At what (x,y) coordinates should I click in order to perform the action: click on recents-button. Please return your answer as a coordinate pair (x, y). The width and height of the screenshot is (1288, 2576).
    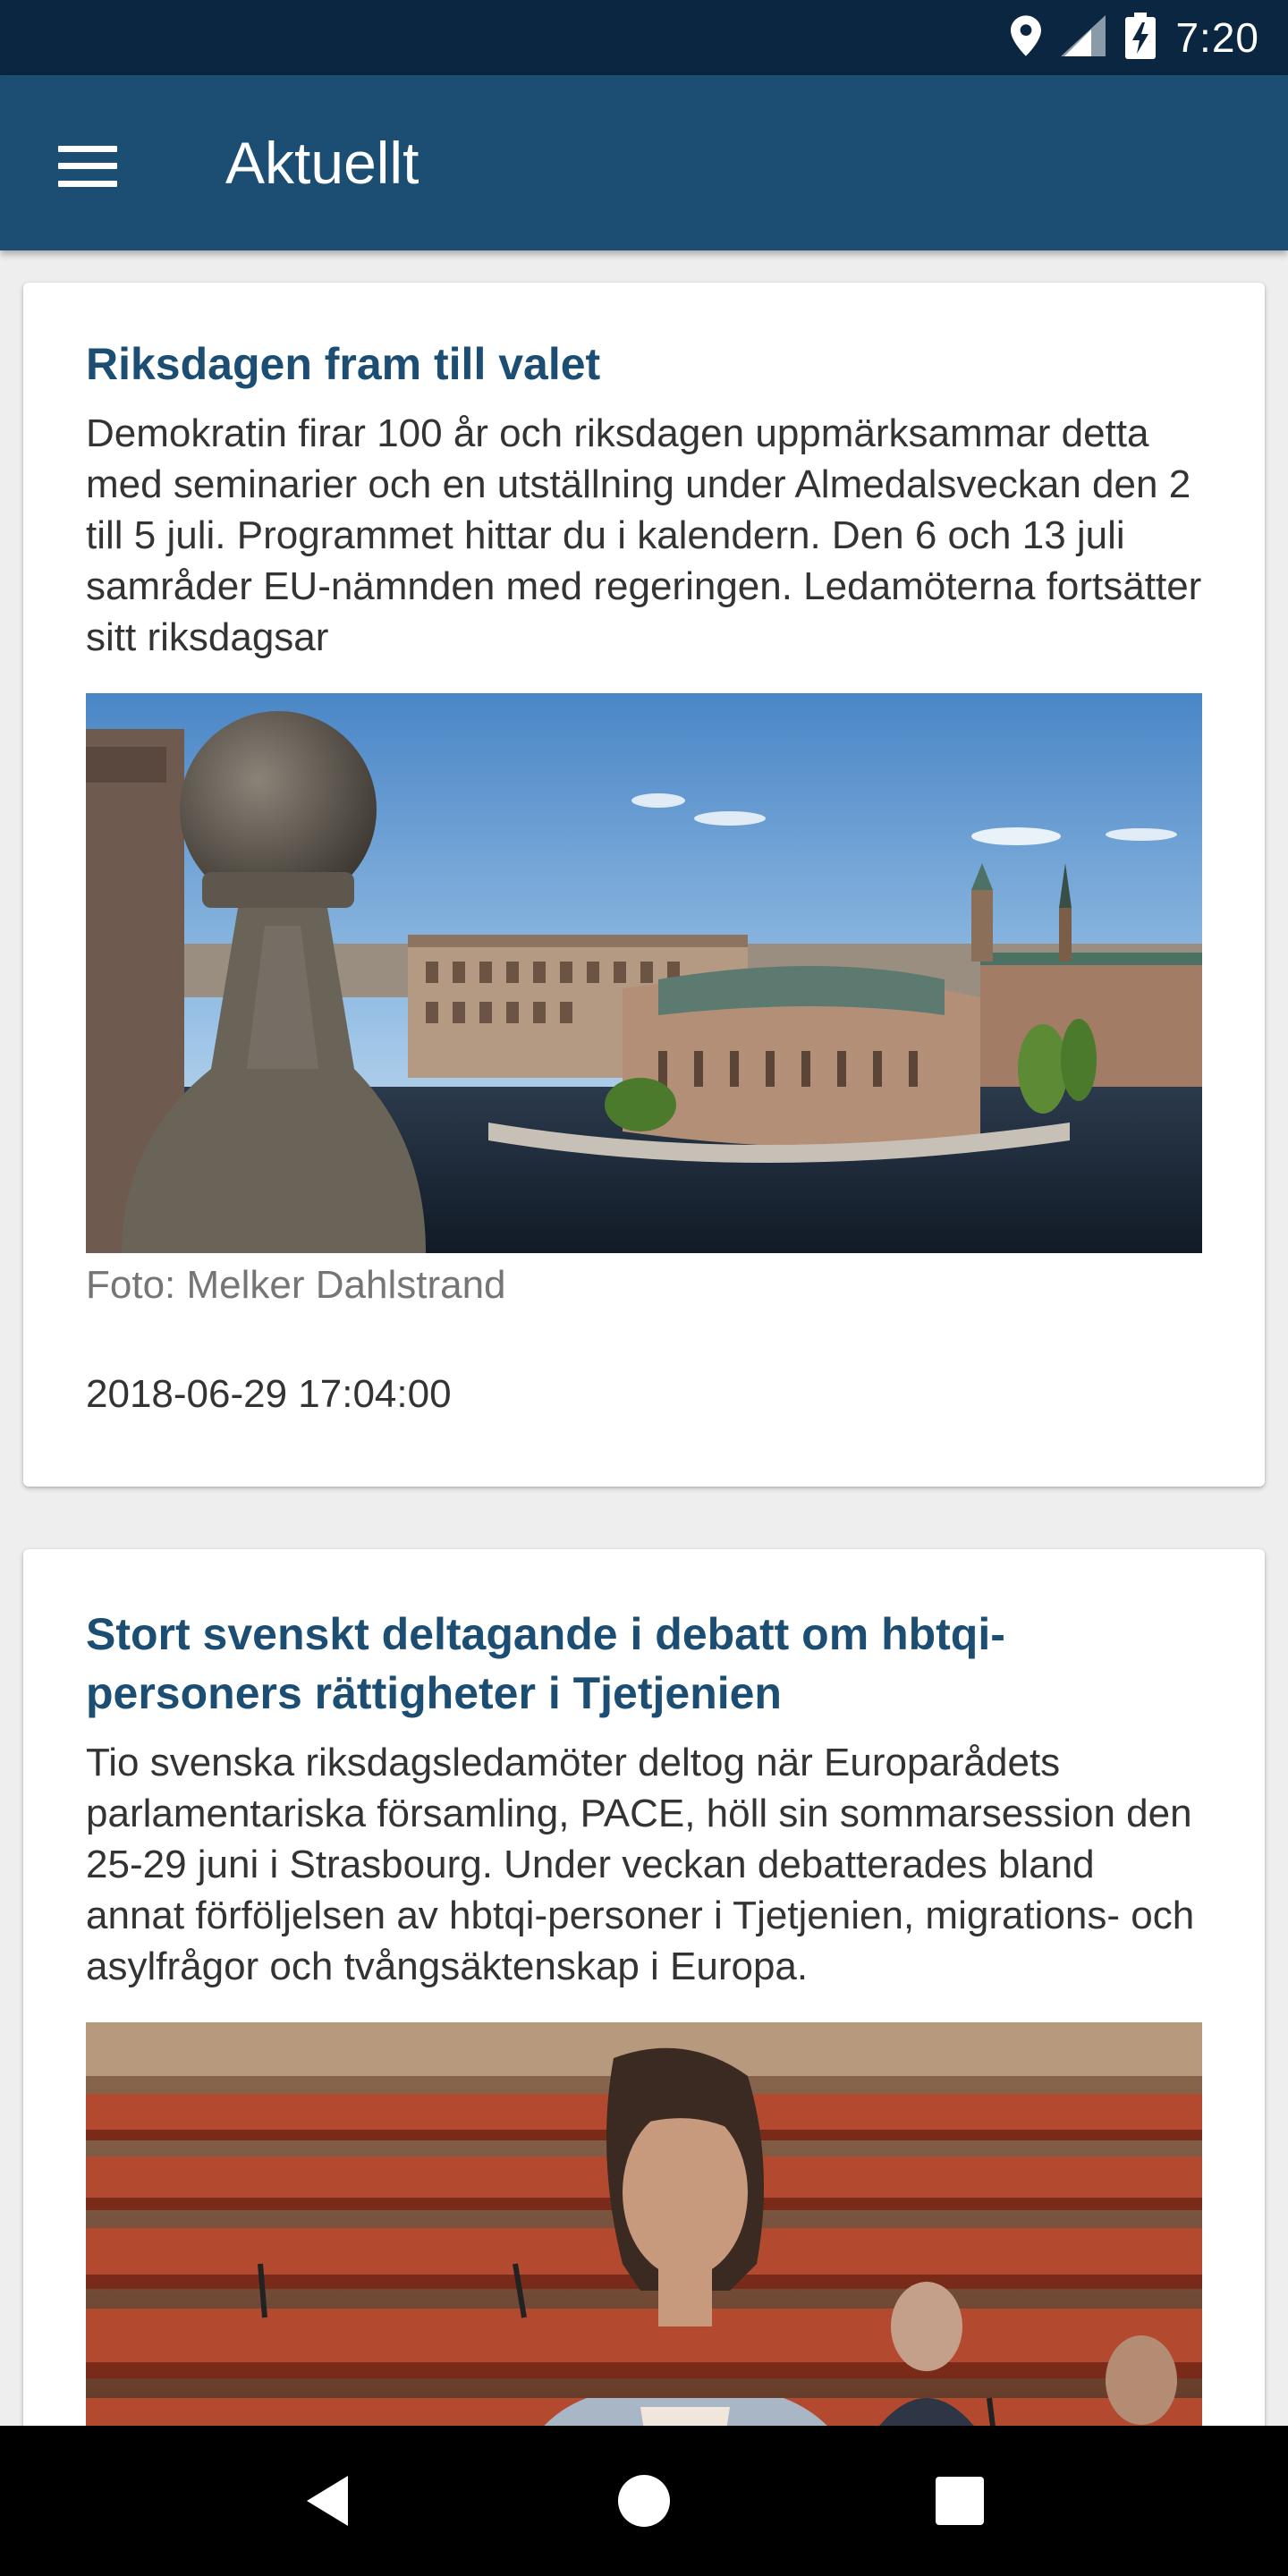
    Looking at the image, I should click on (959, 2501).